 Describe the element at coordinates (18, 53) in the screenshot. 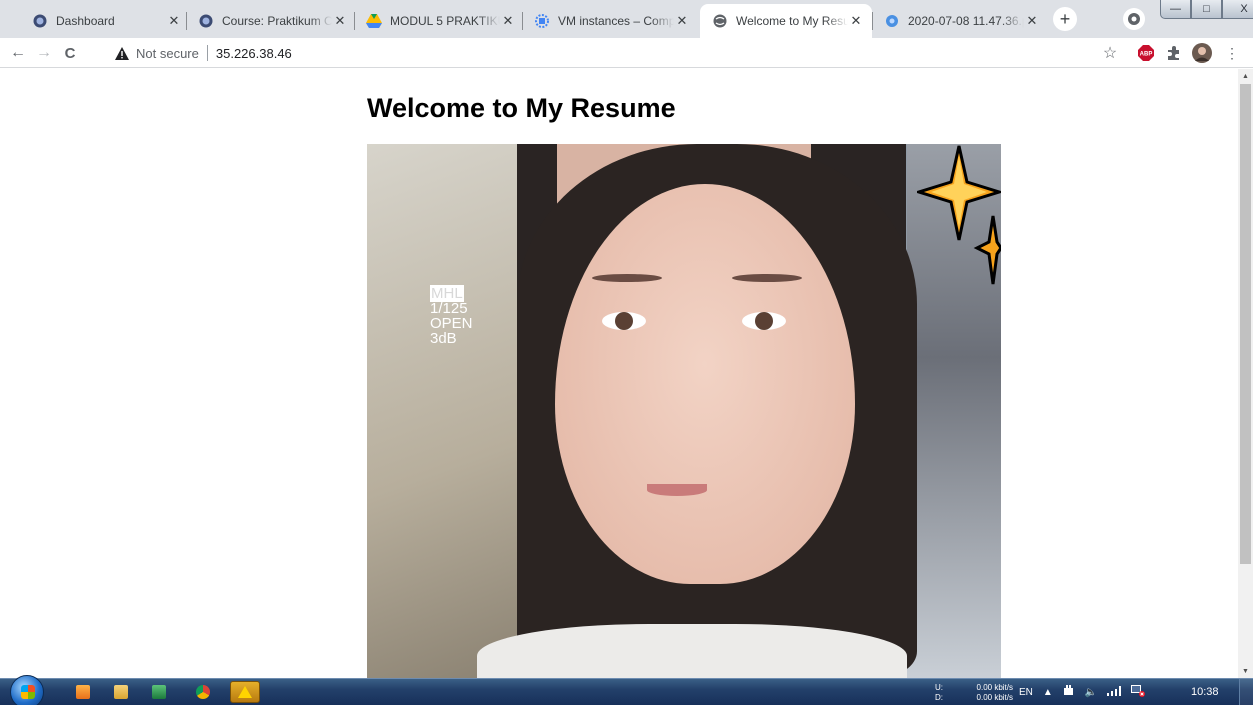

I see `back-button: ←` at that location.